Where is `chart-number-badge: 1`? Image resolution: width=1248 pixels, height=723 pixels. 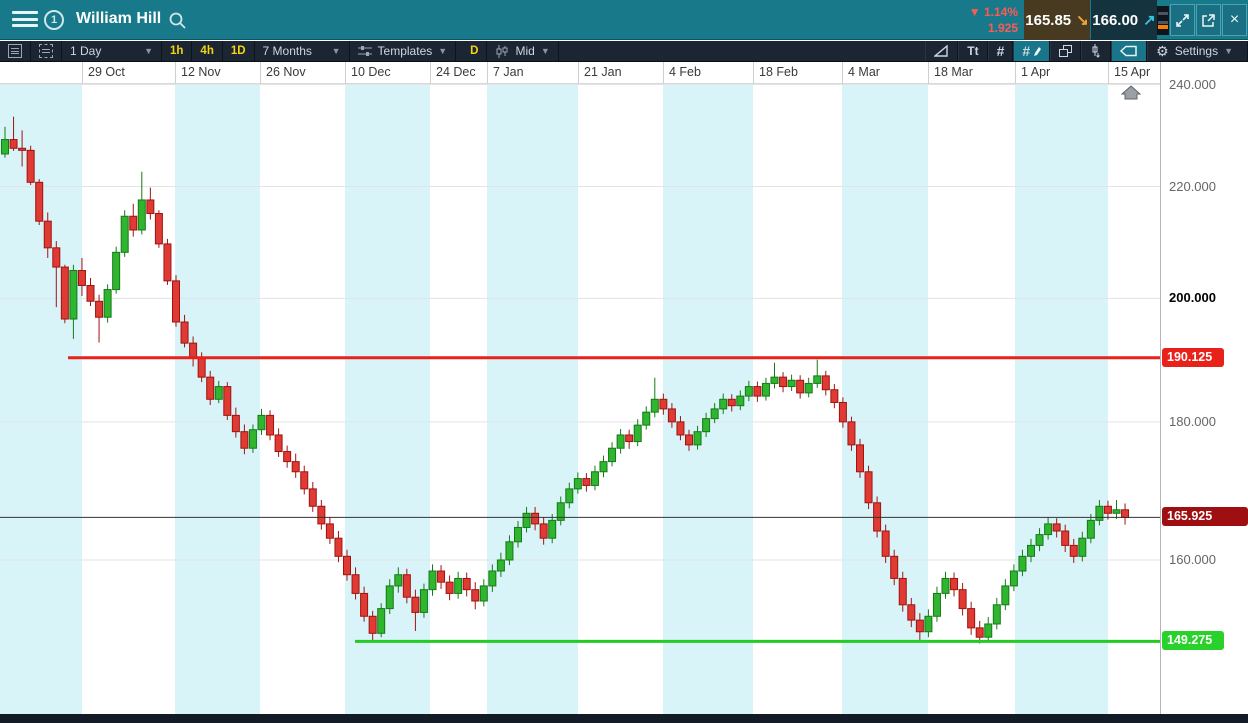
chart-number-badge: 1 is located at coordinates (54, 20).